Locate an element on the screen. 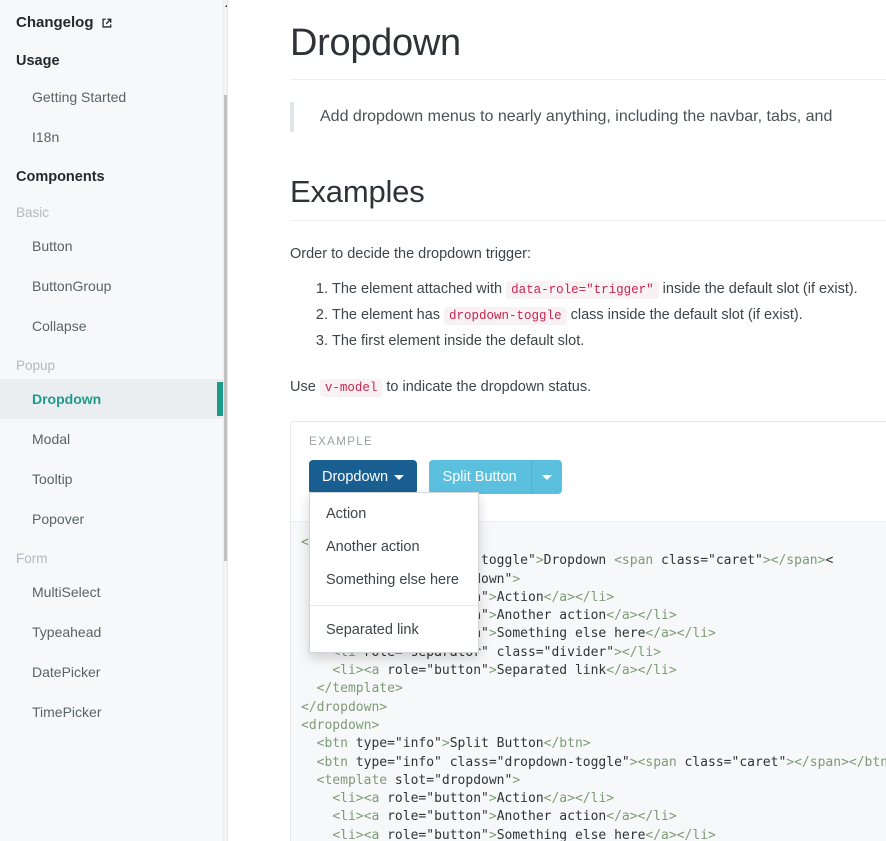  split-button: Split Button is located at coordinates (480, 477).